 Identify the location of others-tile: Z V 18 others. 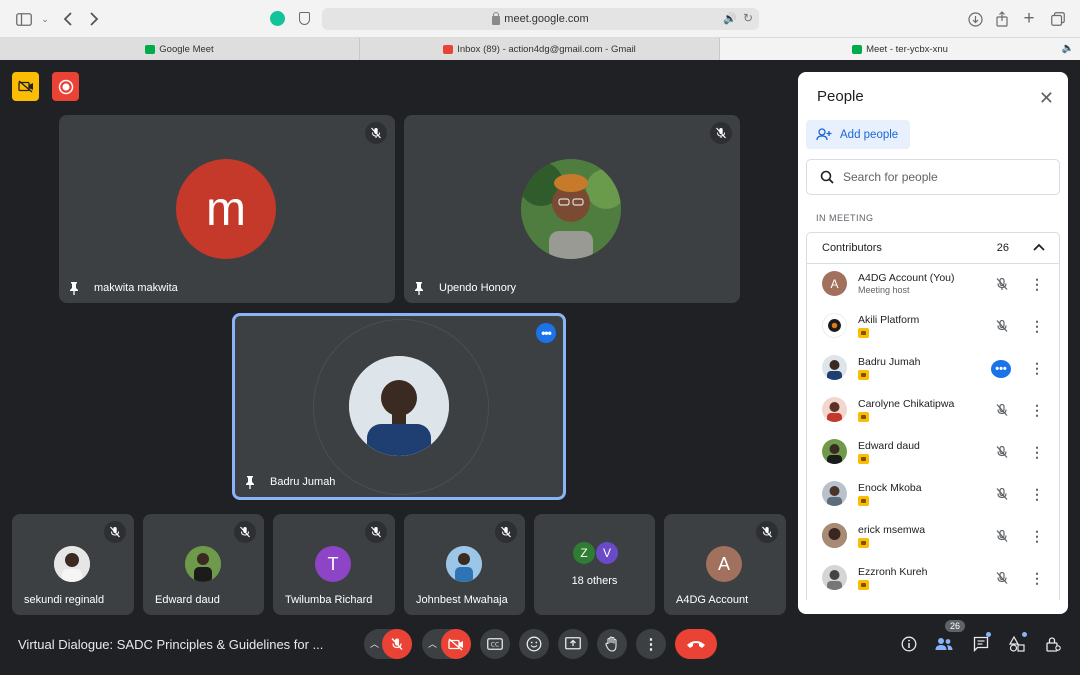
(594, 564).